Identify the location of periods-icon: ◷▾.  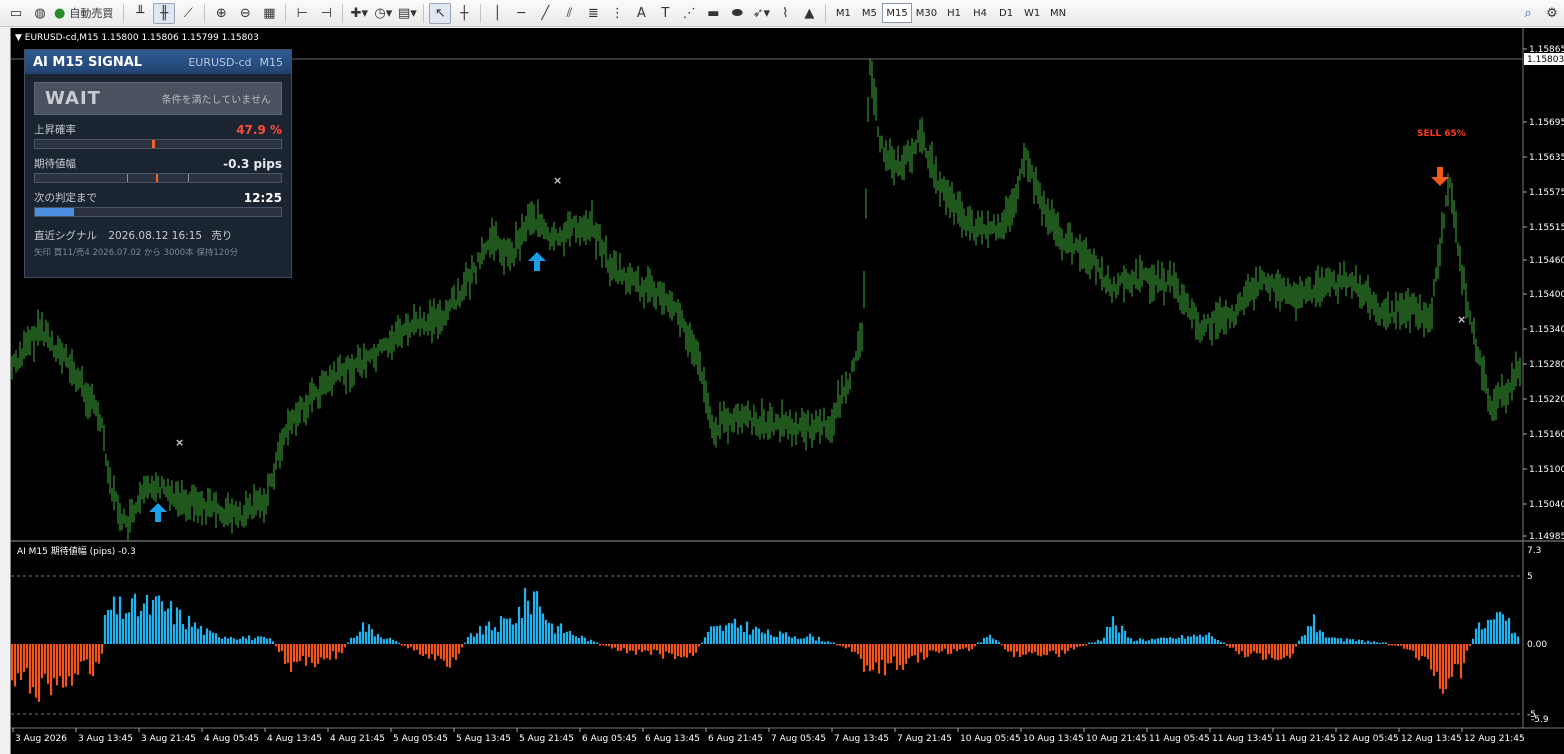
(383, 13).